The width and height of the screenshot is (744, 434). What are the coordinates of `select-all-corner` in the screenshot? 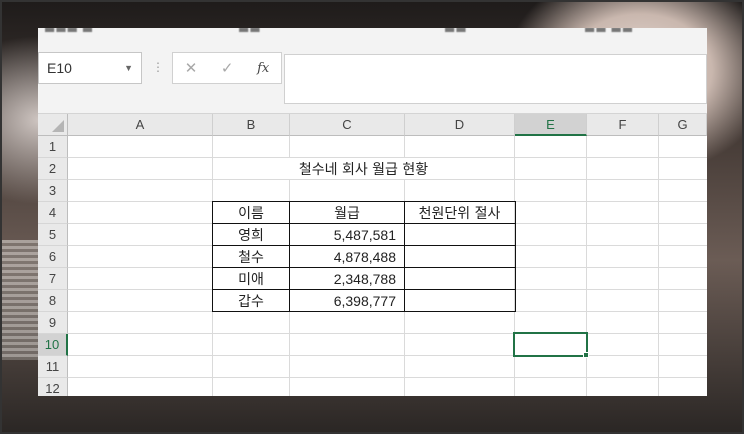 It's located at (53, 125).